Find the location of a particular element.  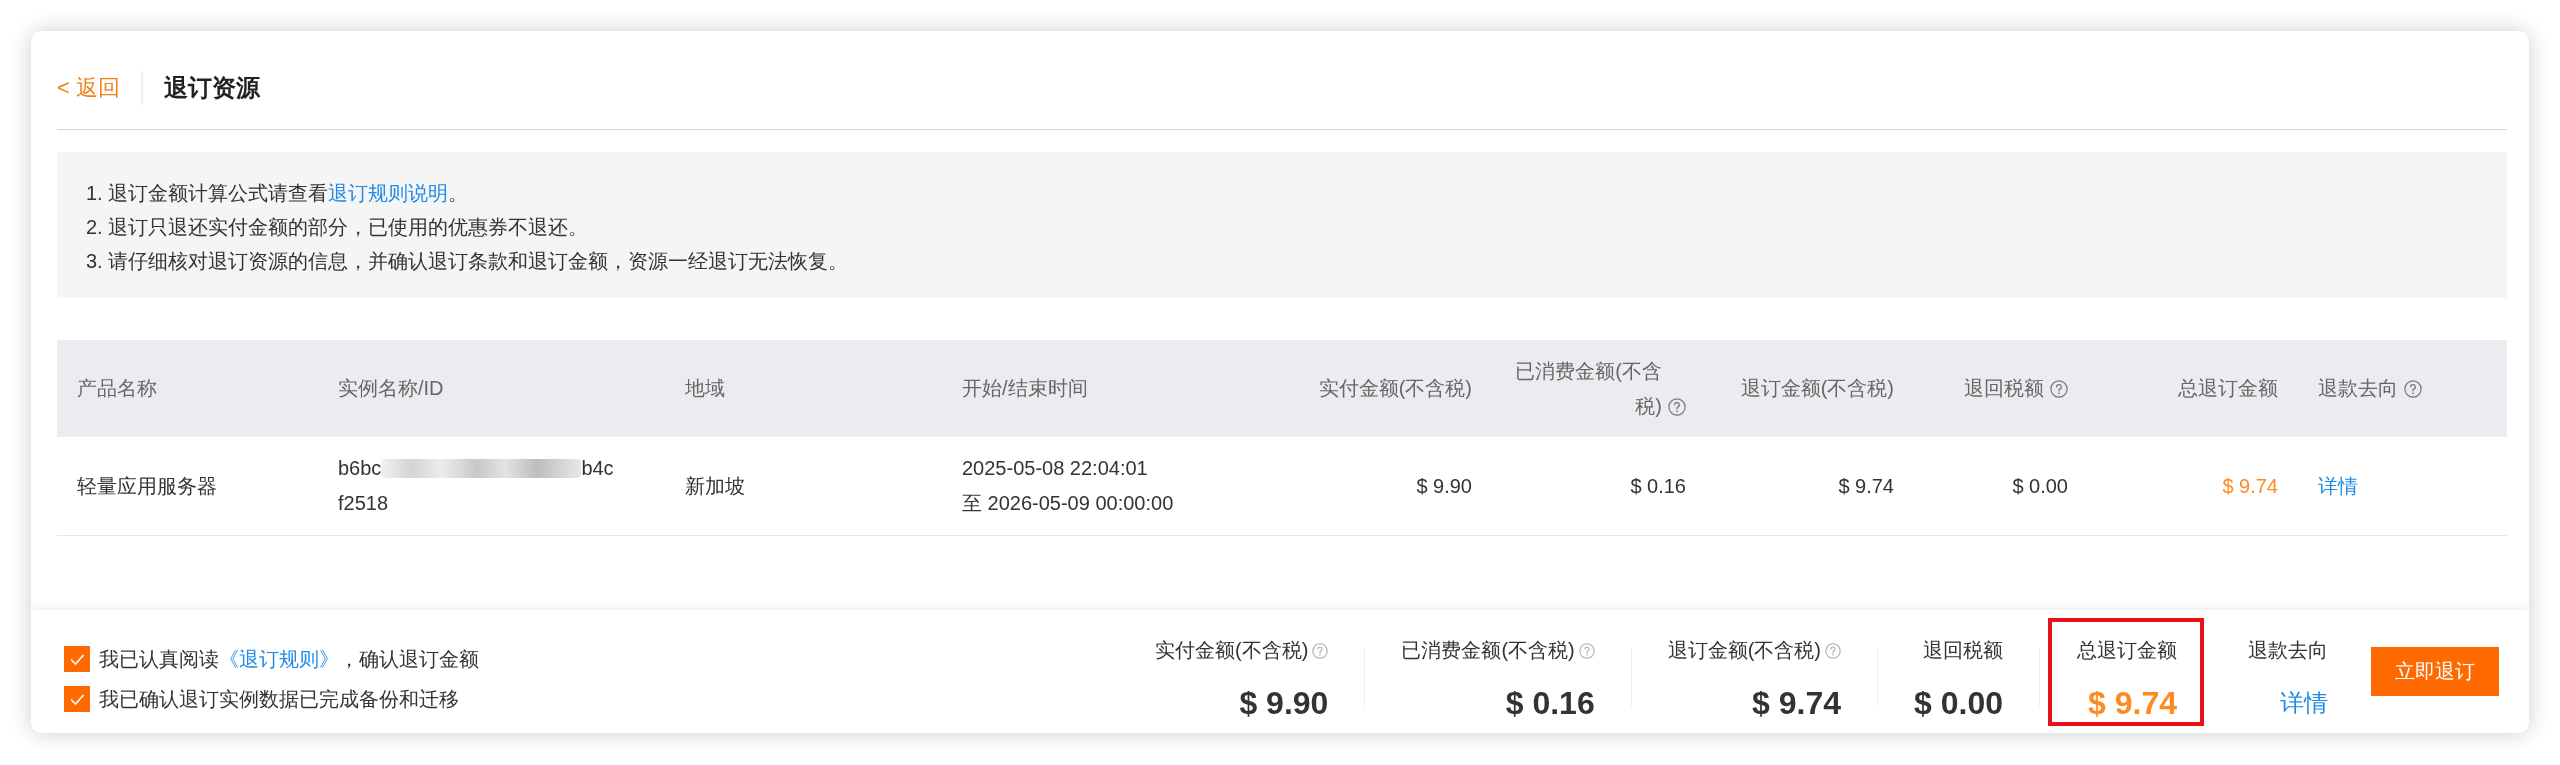

time-text: 至 2026-05-09 00:00:00 is located at coordinates (1068, 503).